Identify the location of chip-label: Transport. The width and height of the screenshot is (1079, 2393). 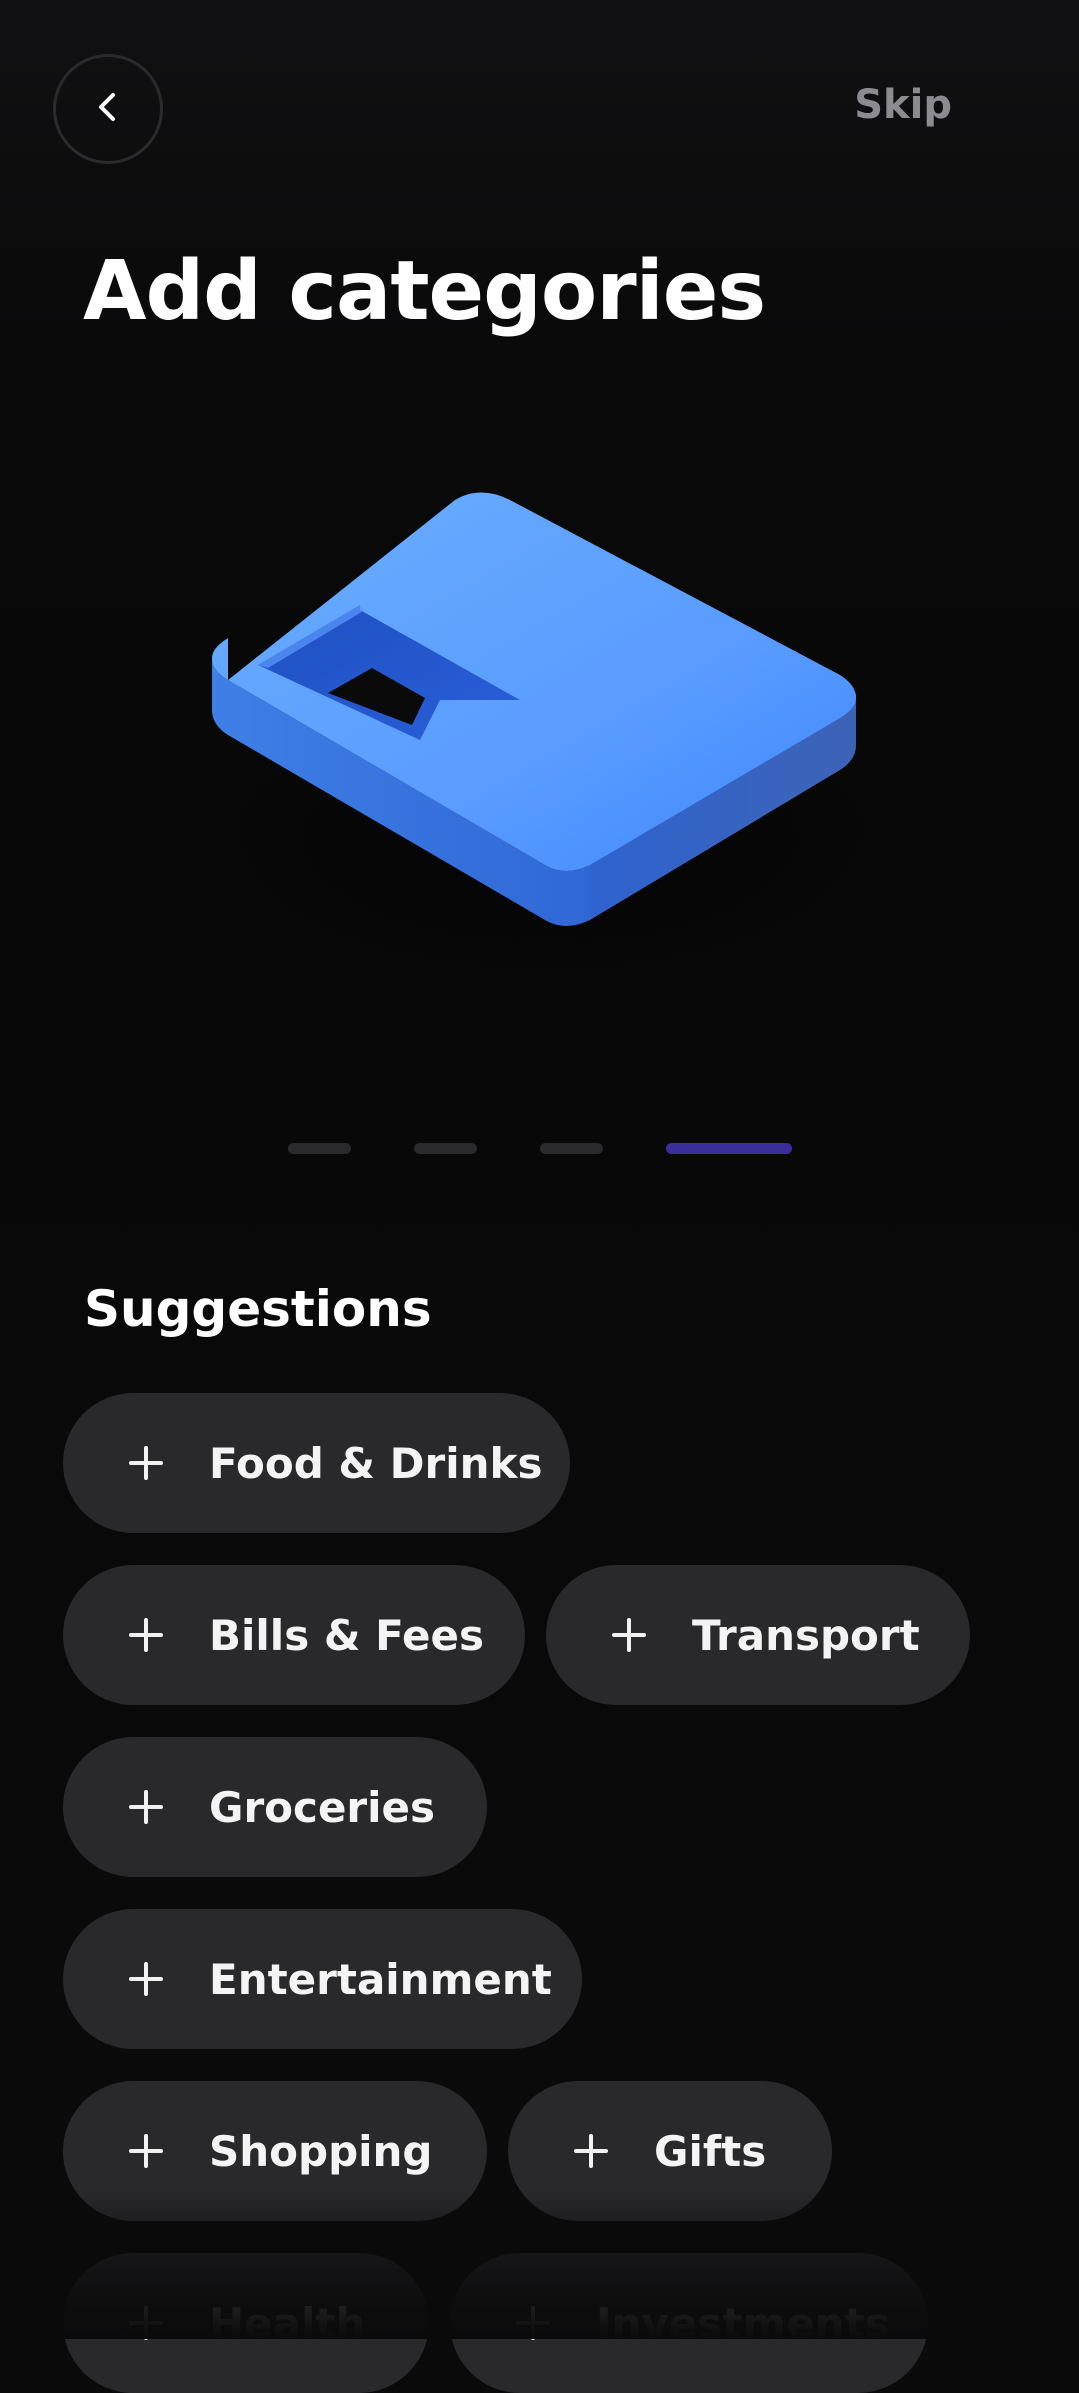
(806, 1635).